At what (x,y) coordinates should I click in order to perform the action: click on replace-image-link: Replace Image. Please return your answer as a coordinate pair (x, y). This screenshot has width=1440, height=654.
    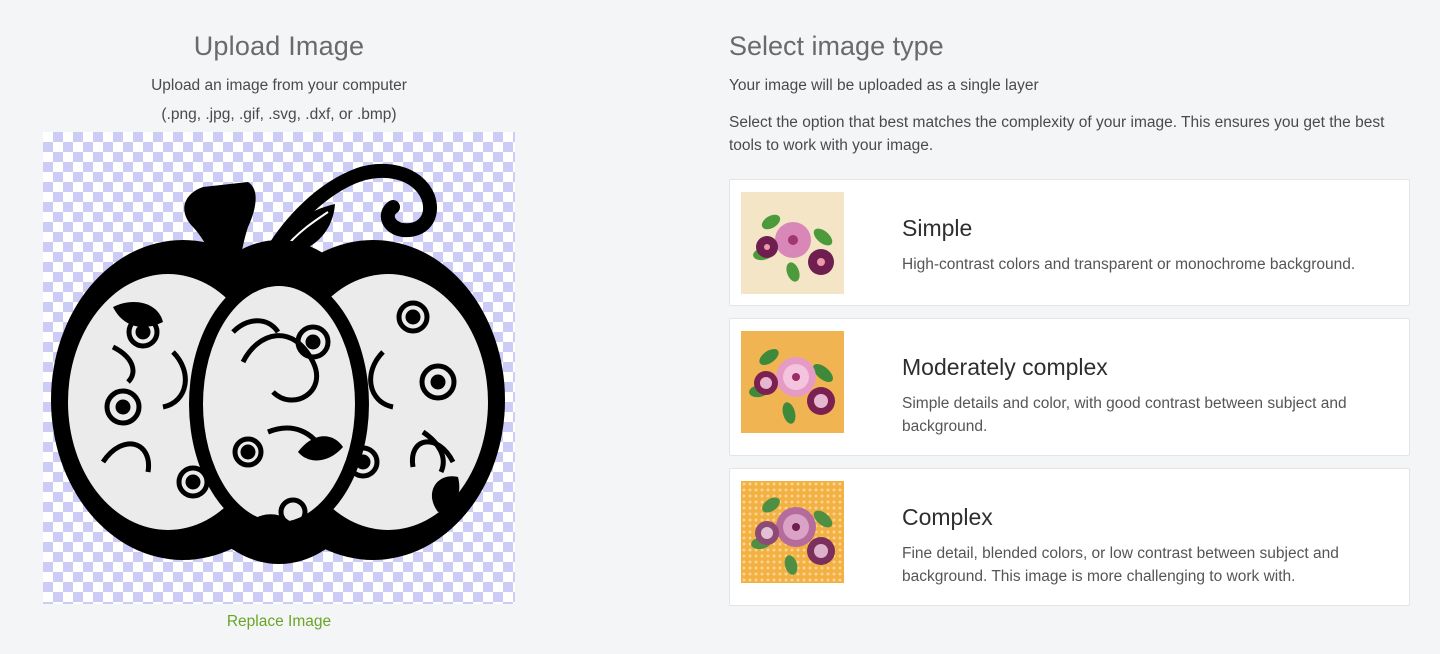
    Looking at the image, I should click on (279, 622).